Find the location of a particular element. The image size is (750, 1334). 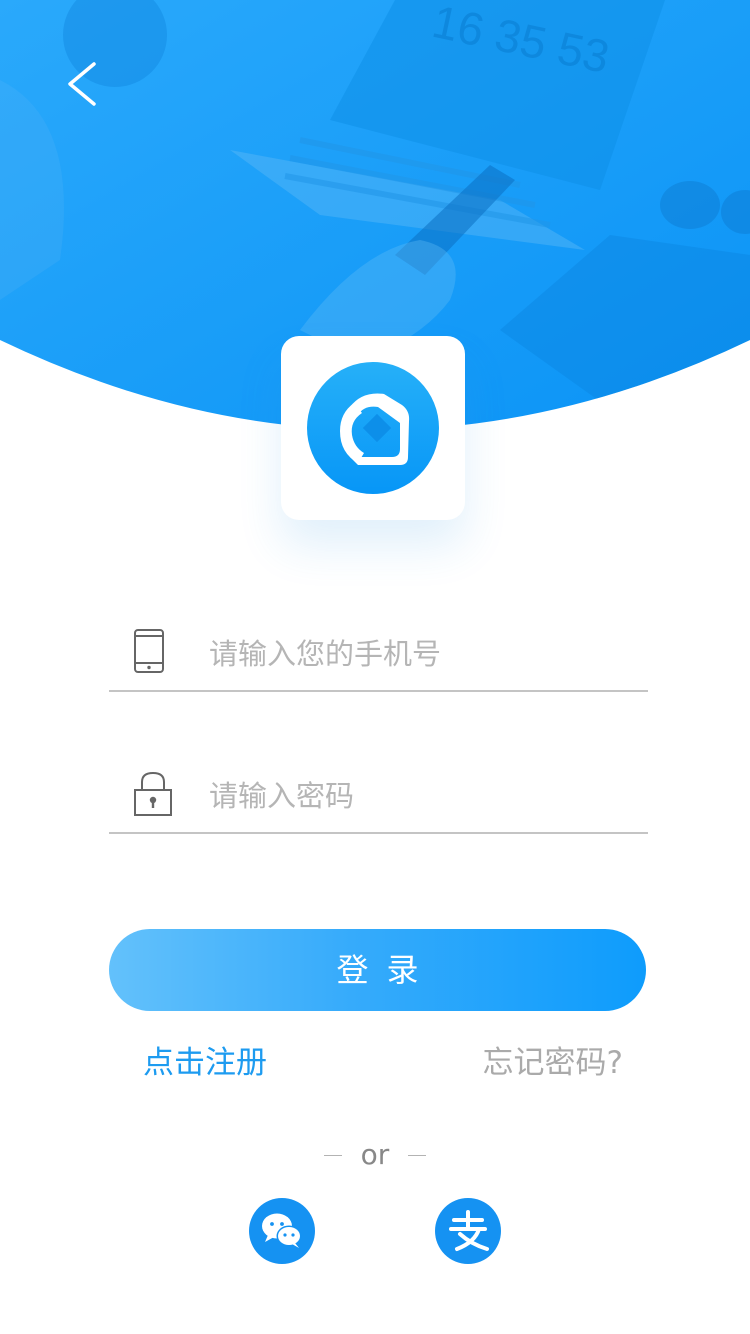

password-input is located at coordinates (424, 796).